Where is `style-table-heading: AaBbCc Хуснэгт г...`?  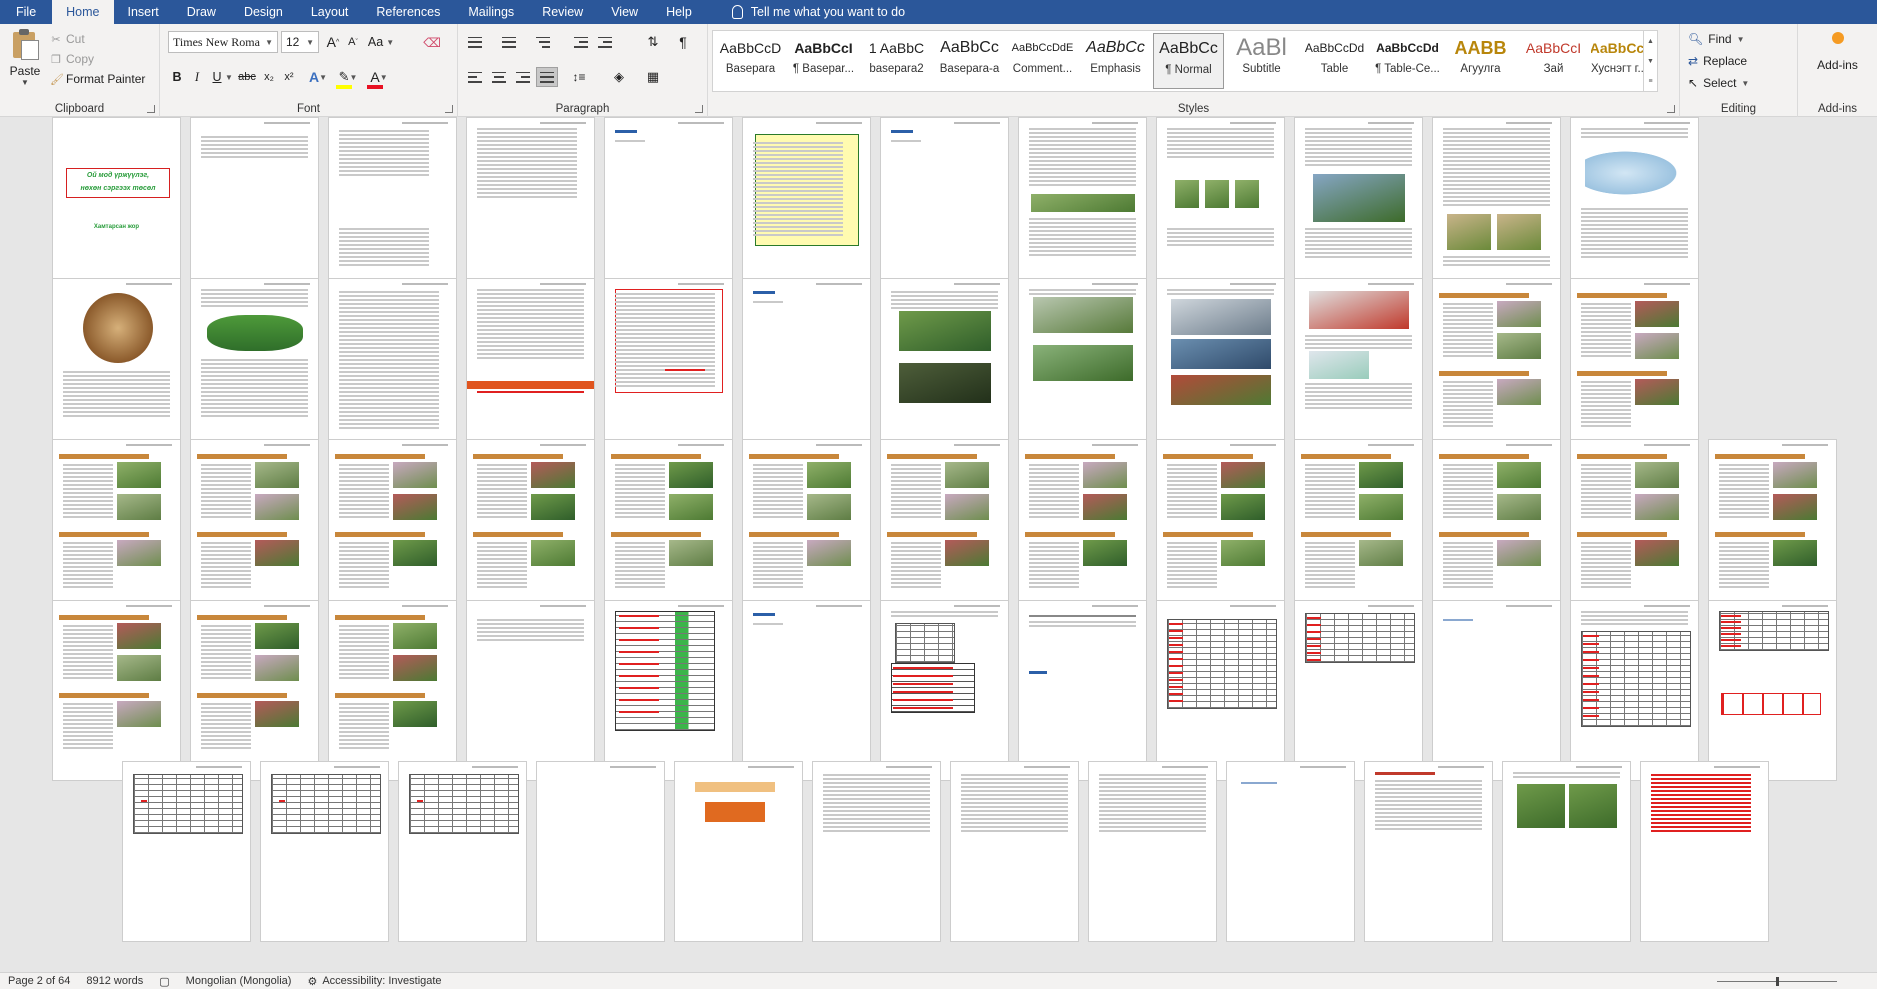 style-table-heading: AaBbCc Хуснэгт г... is located at coordinates (1617, 61).